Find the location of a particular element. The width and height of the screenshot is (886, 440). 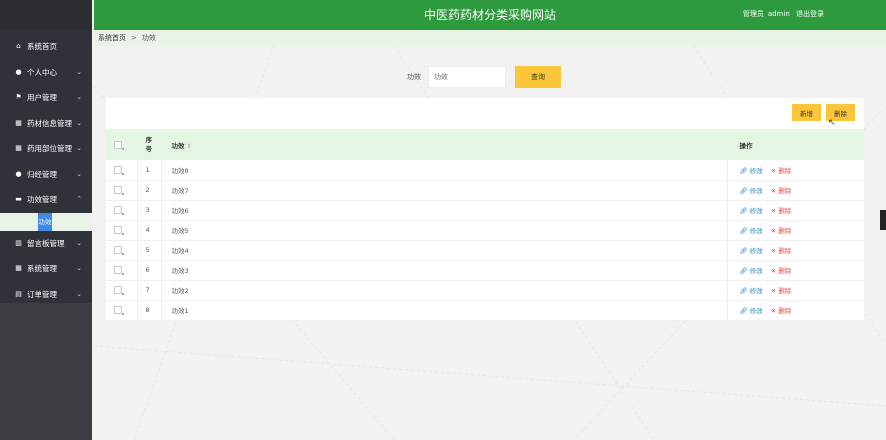

submenu-item-active: 功效 is located at coordinates (45, 221).